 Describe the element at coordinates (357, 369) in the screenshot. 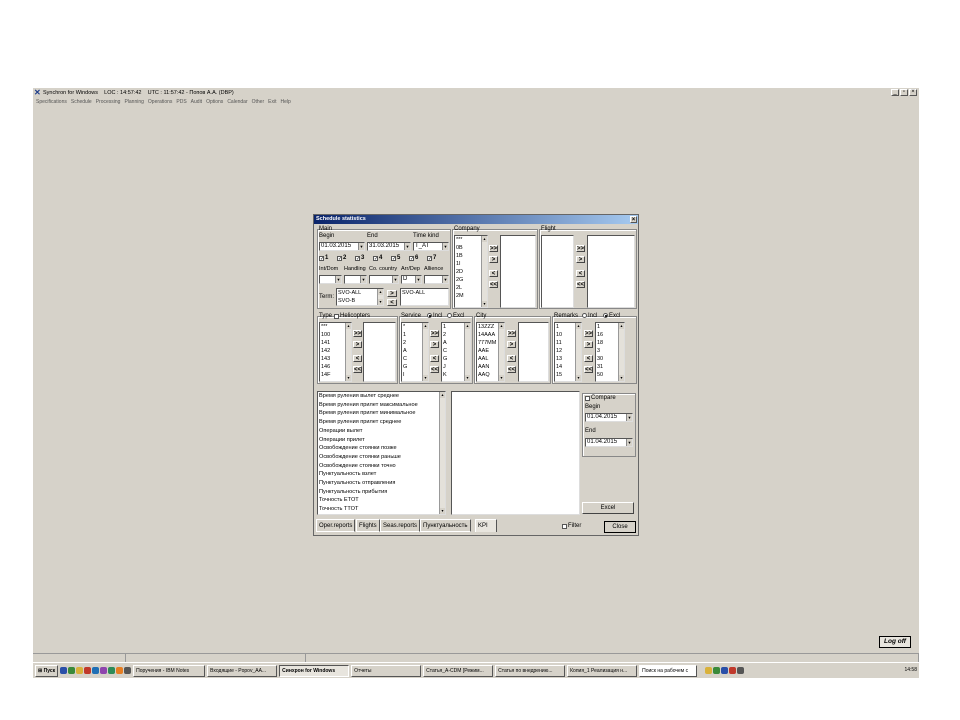

I see `type-remove-all-button: <<` at that location.